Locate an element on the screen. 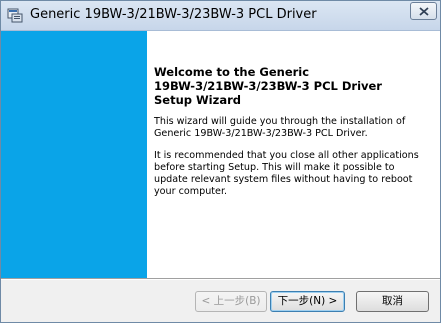  close-button is located at coordinates (423, 11).